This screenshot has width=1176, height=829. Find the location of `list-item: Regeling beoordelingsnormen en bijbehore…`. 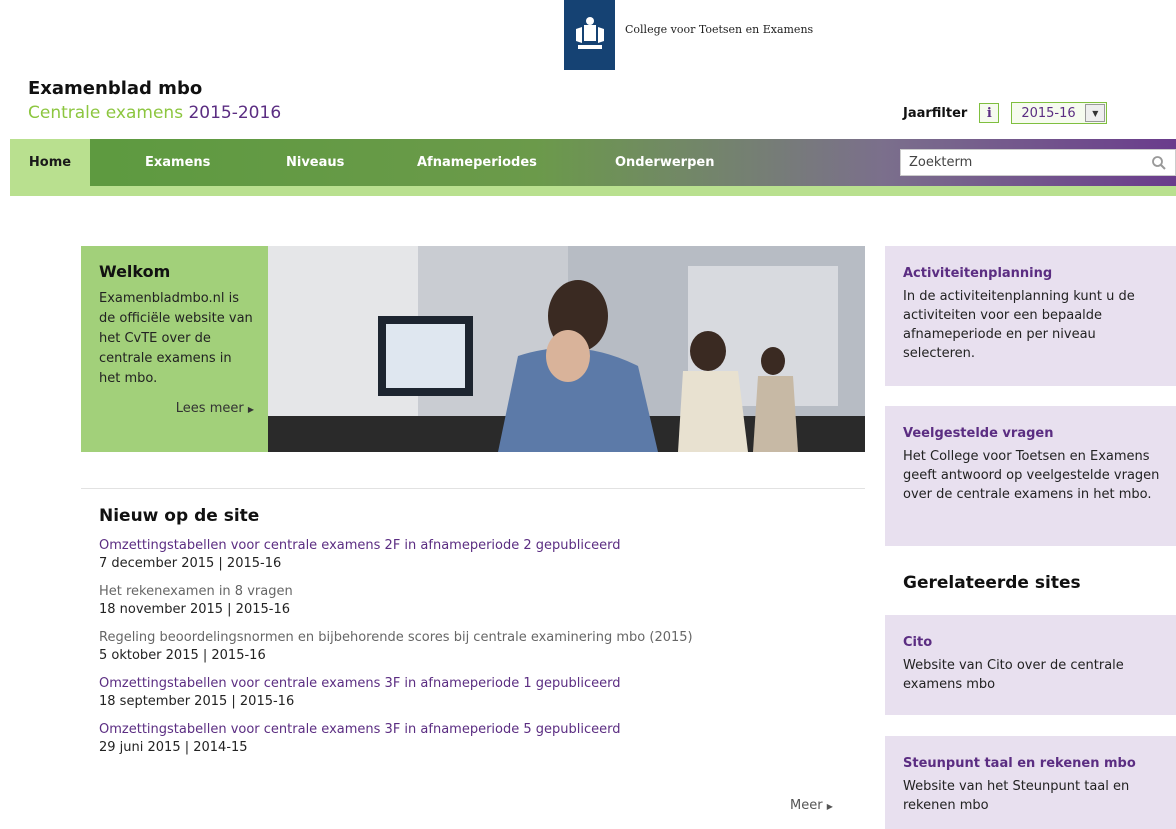

list-item: Regeling beoordelingsnormen en bijbehore… is located at coordinates (459, 647).